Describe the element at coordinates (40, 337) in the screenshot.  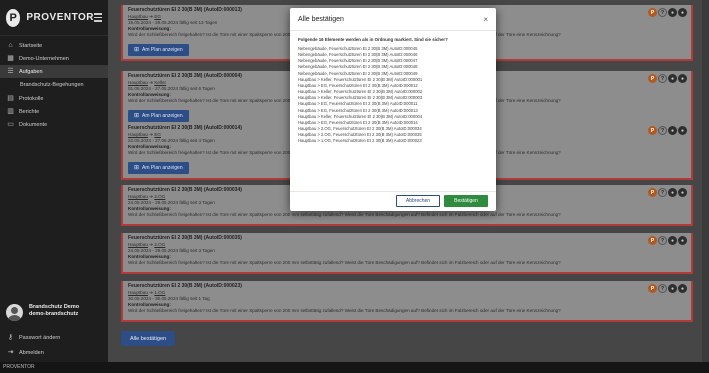
I see `change-password-label: Passwort ändern` at that location.